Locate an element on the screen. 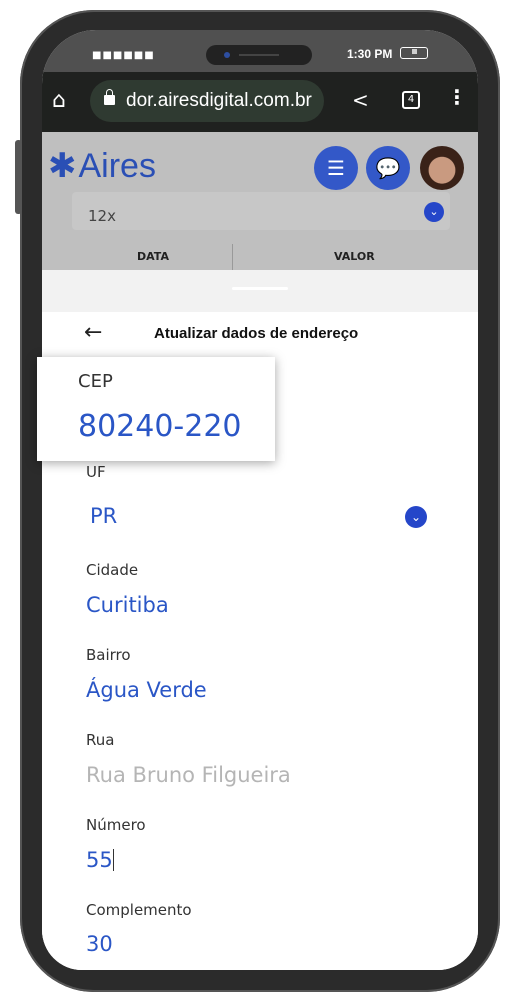  logo-mark-icon: ✱ is located at coordinates (62, 166).